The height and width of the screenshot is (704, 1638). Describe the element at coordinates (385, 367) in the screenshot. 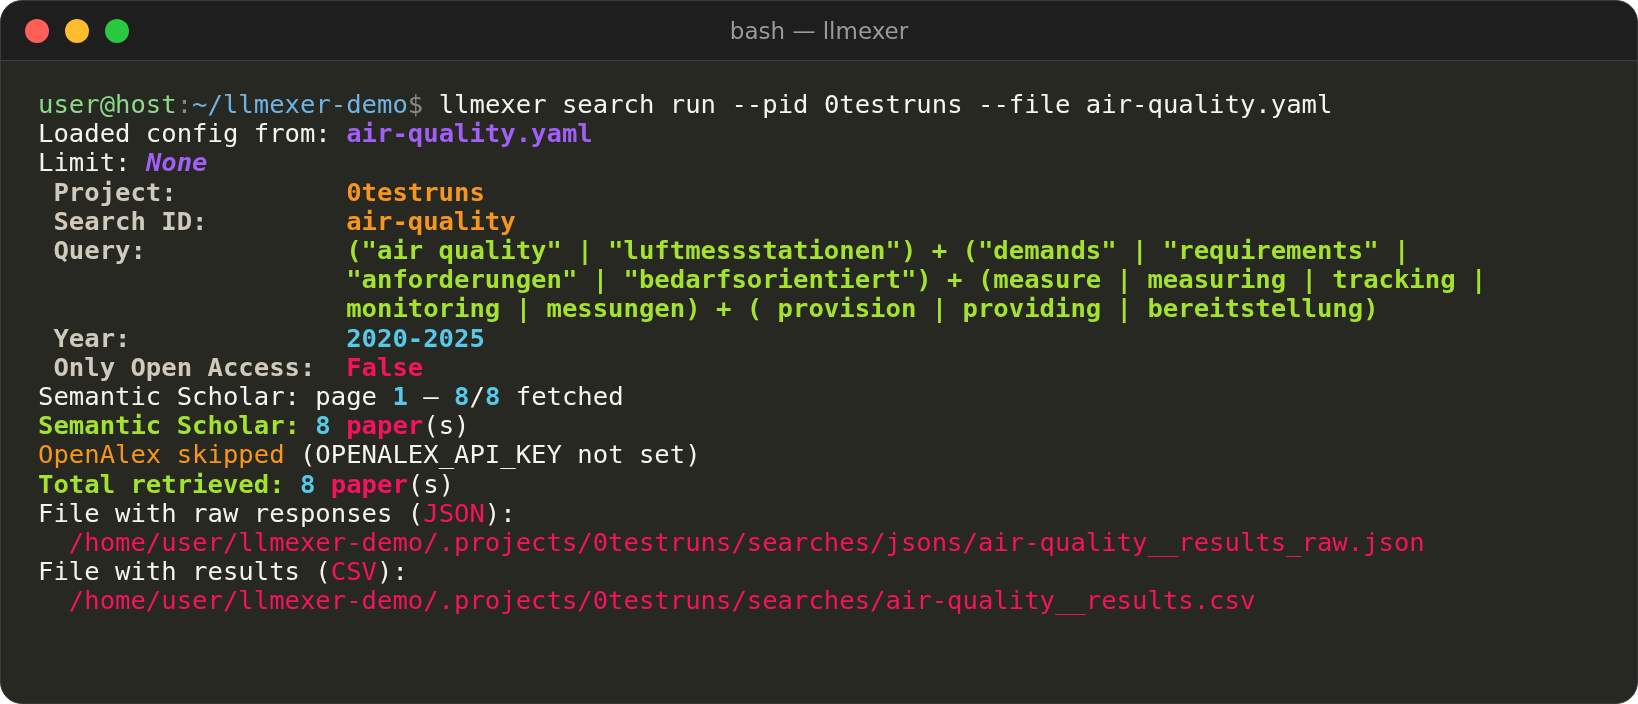

I see `field-value: False` at that location.